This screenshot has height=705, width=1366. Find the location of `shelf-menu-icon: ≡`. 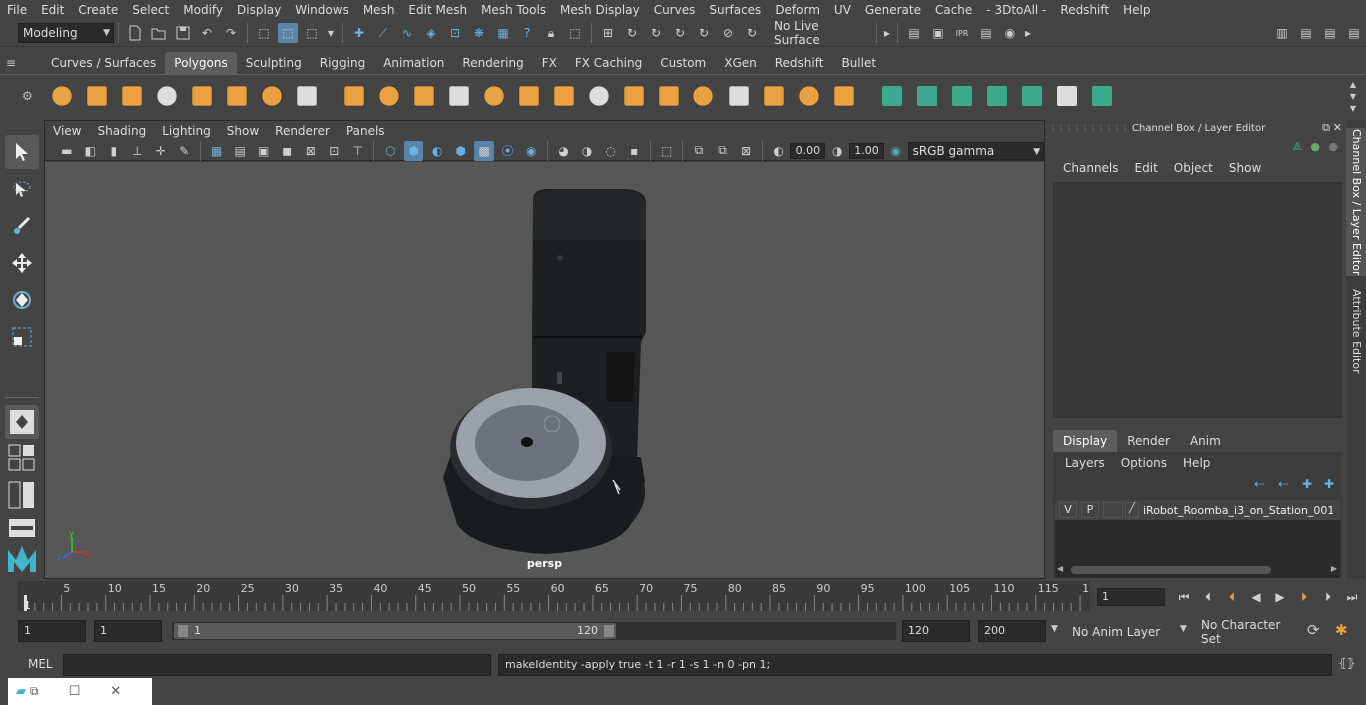

shelf-menu-icon: ≡ is located at coordinates (11, 63).